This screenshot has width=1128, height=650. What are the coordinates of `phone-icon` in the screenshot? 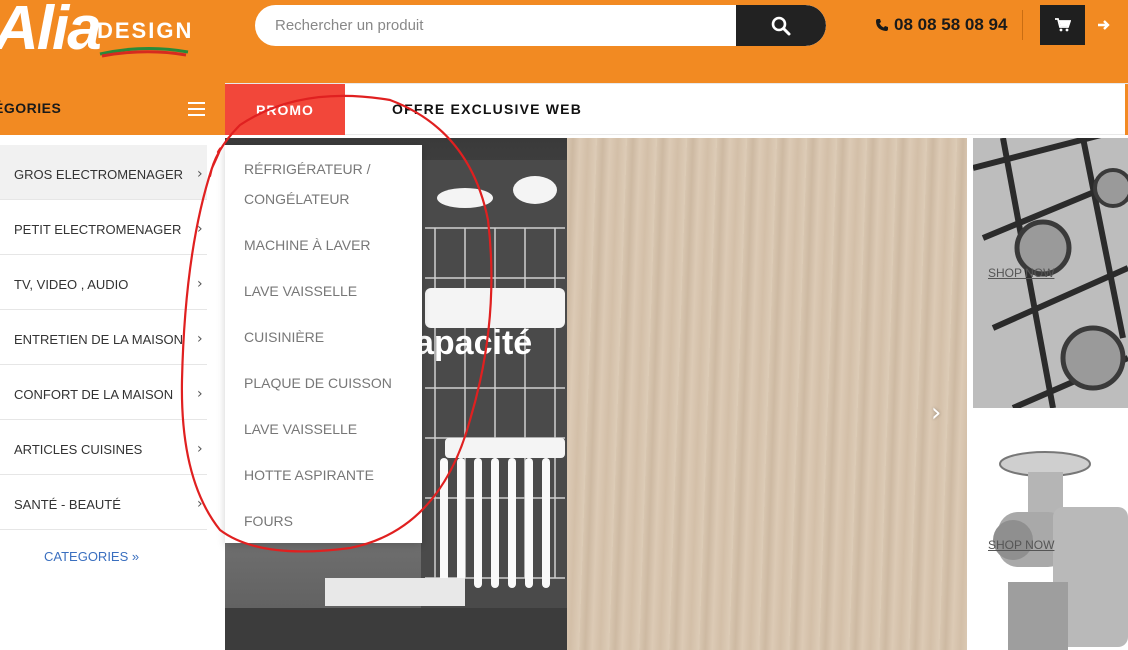 It's located at (882, 25).